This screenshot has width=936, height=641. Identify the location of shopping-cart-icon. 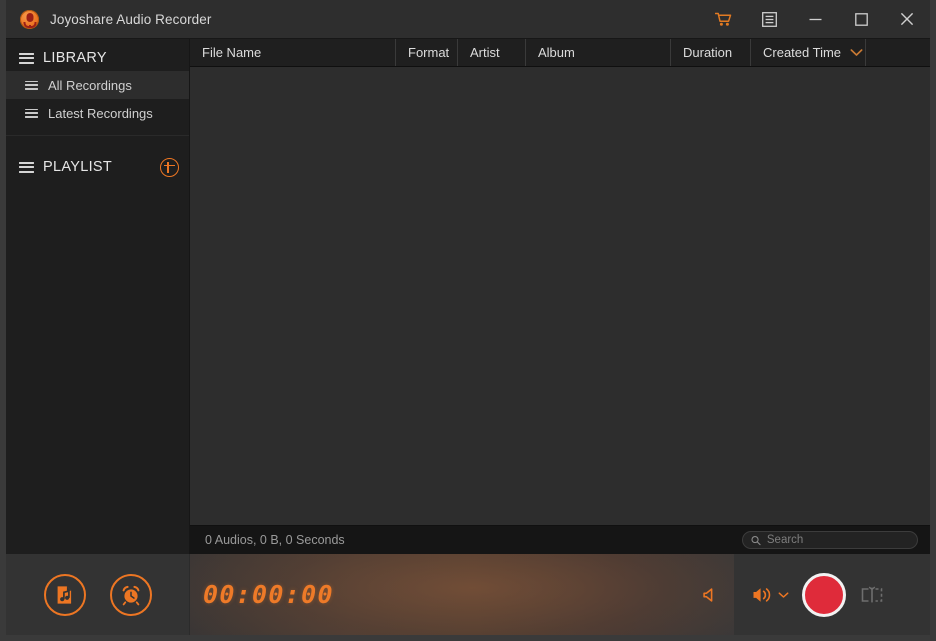
(722, 19).